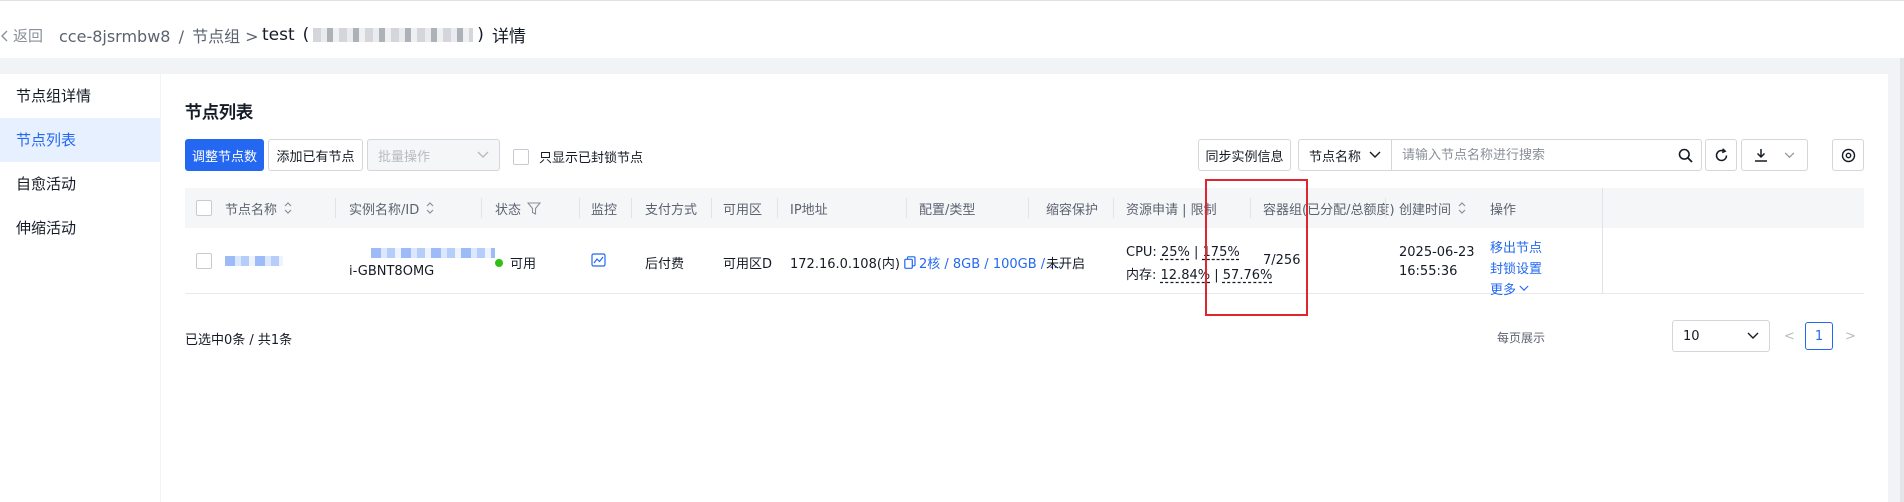  Describe the element at coordinates (1199, 264) in the screenshot. I see `resources-cell: CPU: 25% | 175% 内存: 12.84% | 57.76%` at that location.